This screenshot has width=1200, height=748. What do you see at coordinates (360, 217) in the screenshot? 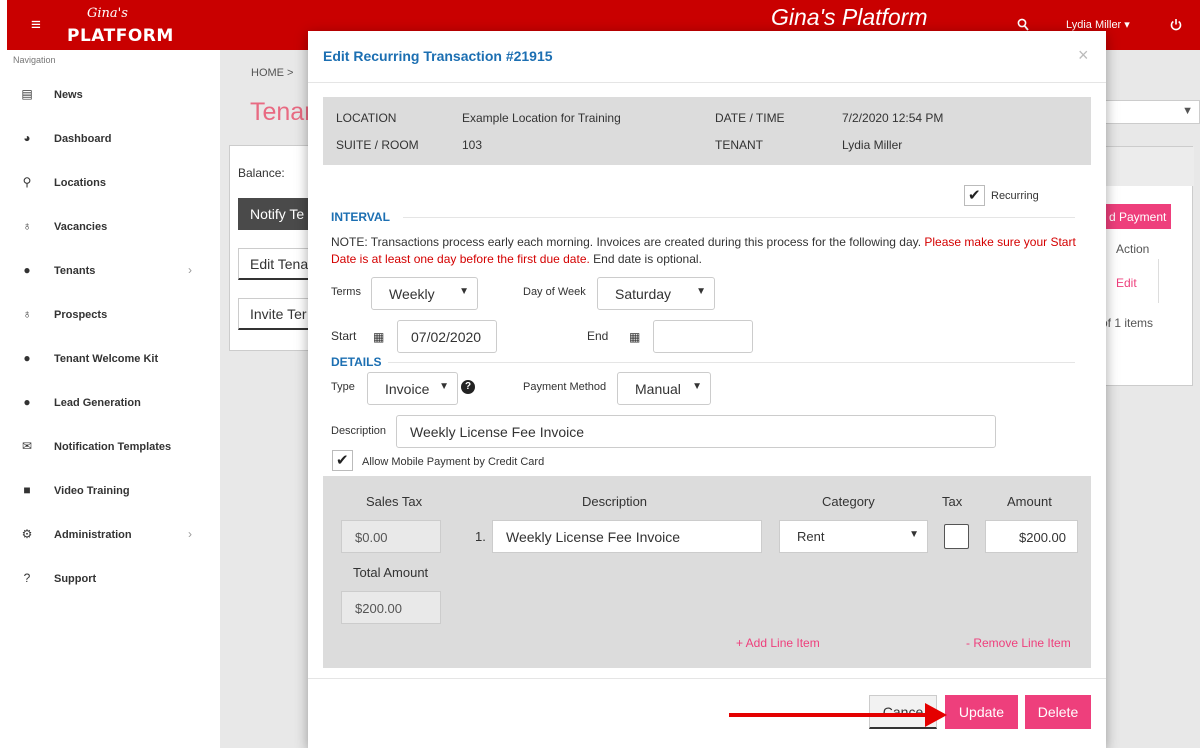
I see `interval-heading: INTERVAL` at bounding box center [360, 217].